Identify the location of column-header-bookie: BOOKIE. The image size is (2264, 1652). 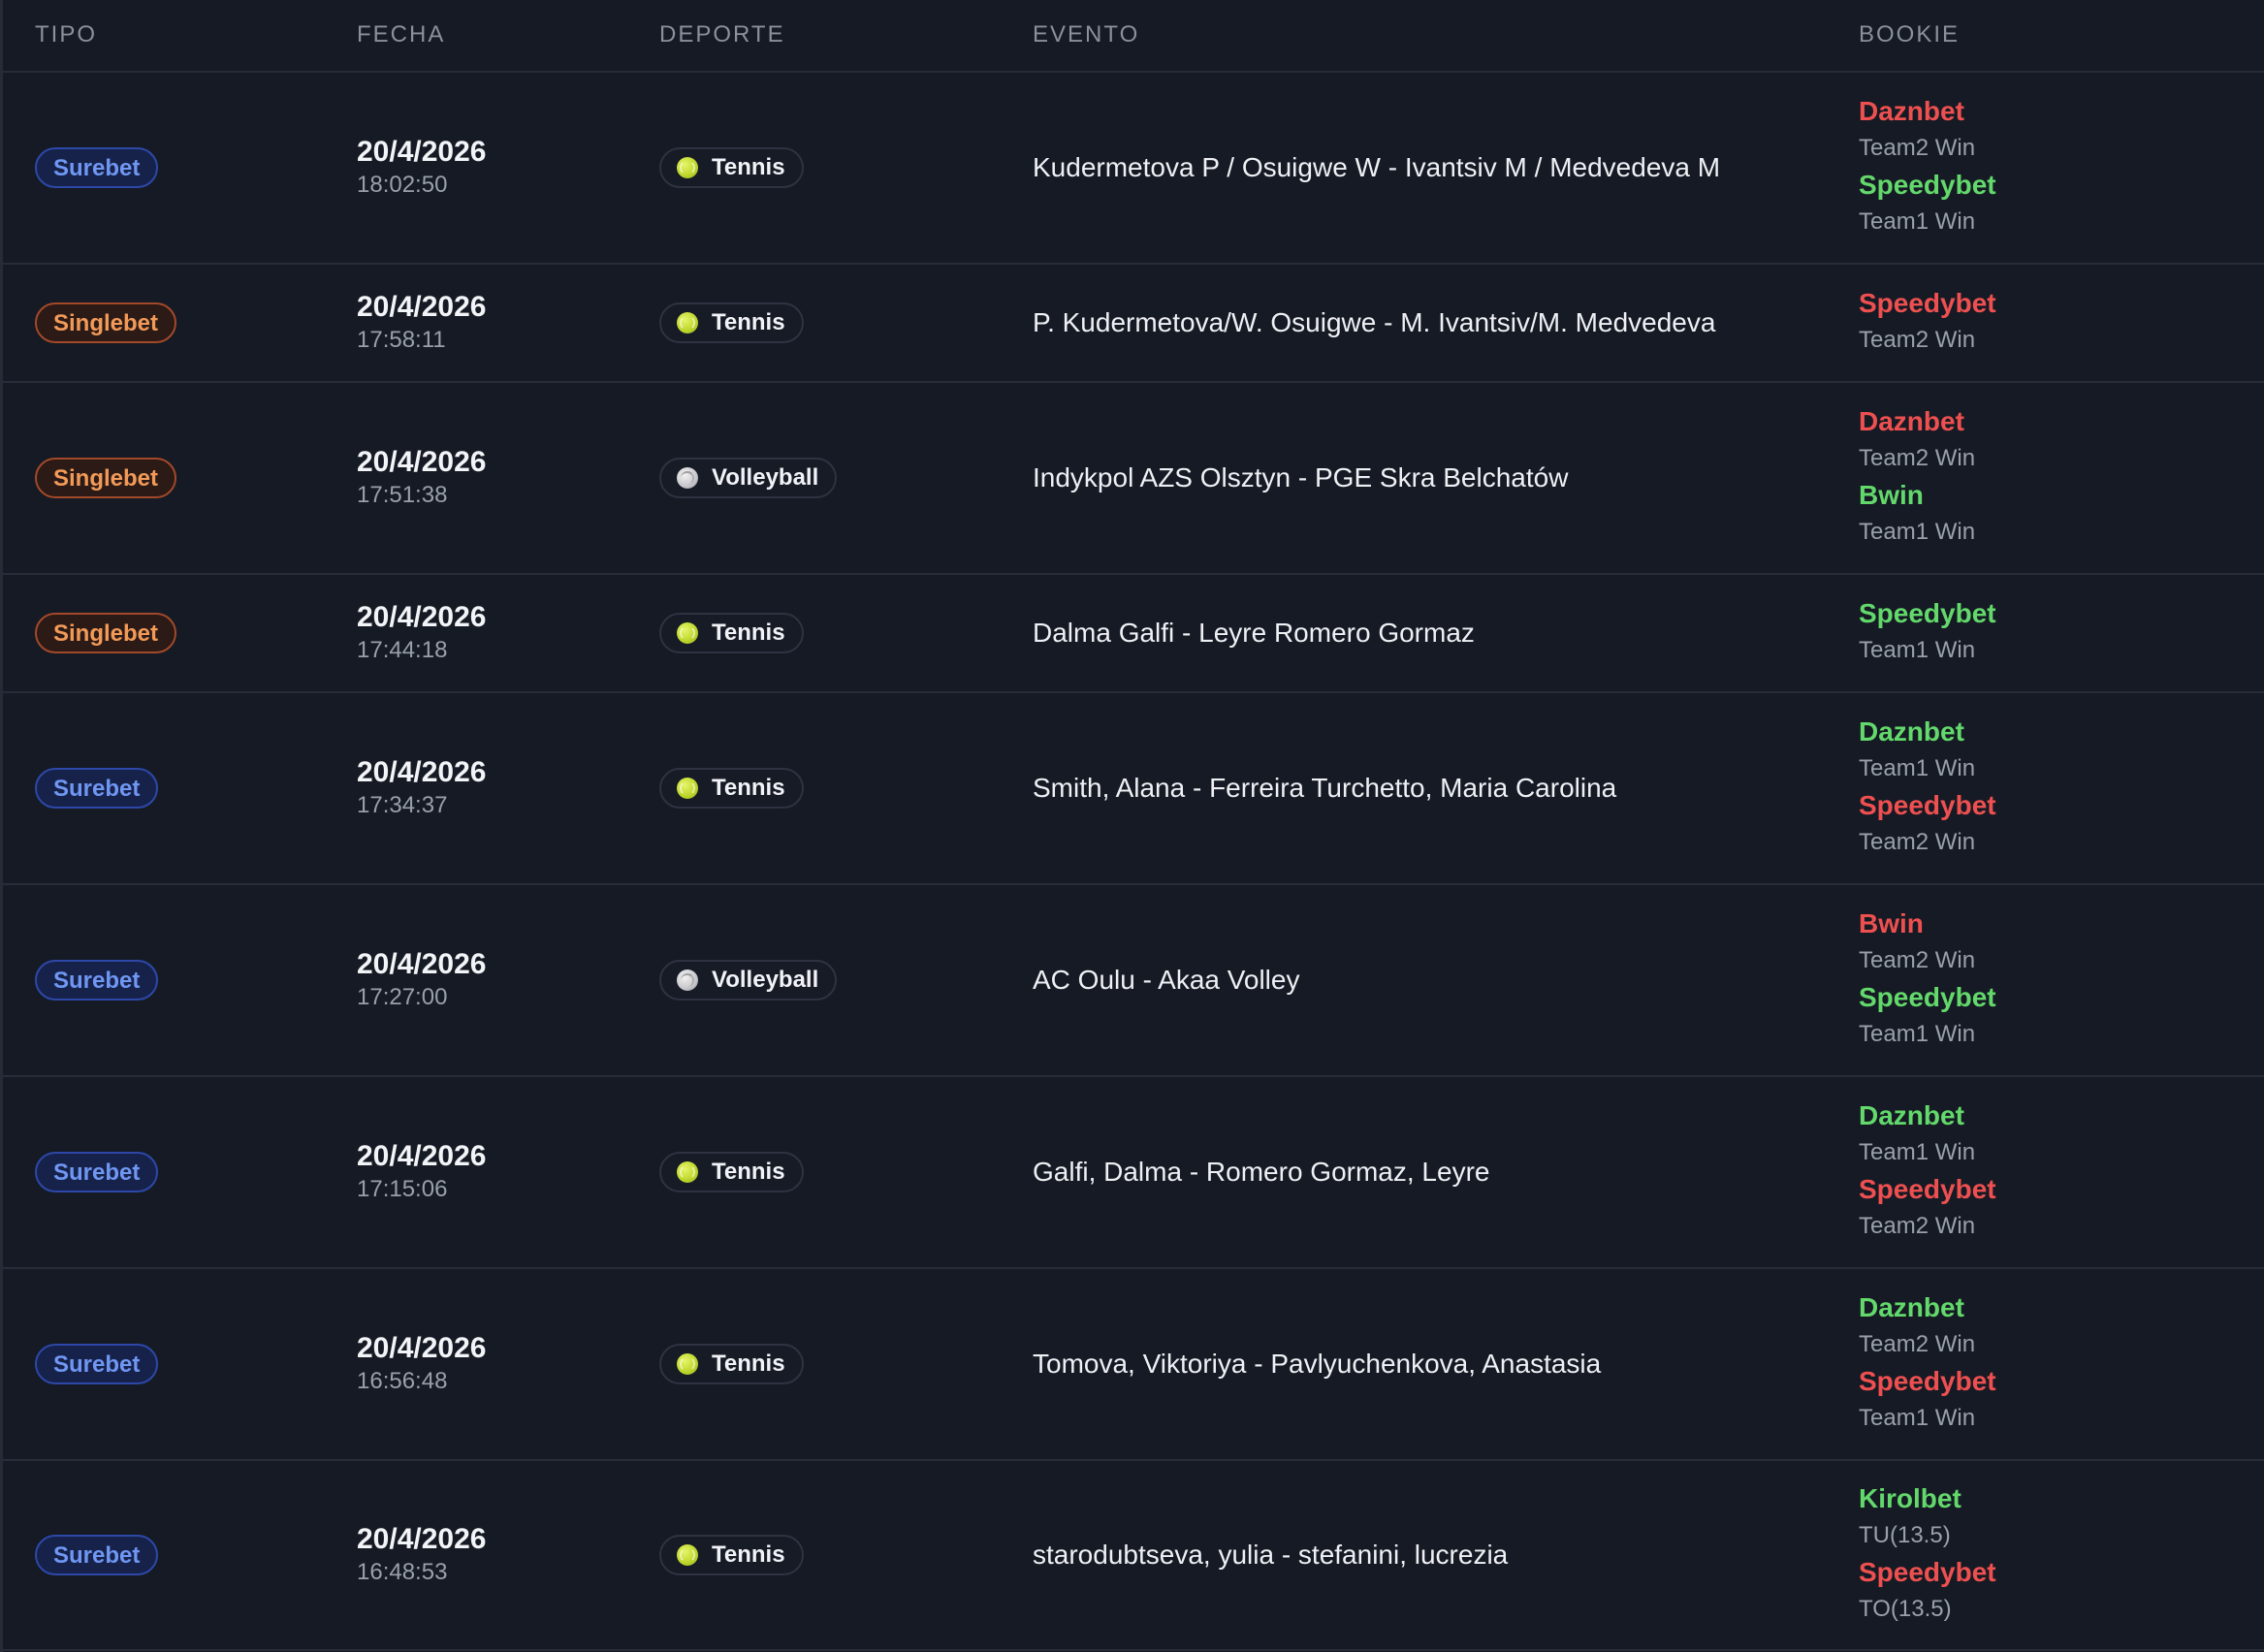
(1909, 35).